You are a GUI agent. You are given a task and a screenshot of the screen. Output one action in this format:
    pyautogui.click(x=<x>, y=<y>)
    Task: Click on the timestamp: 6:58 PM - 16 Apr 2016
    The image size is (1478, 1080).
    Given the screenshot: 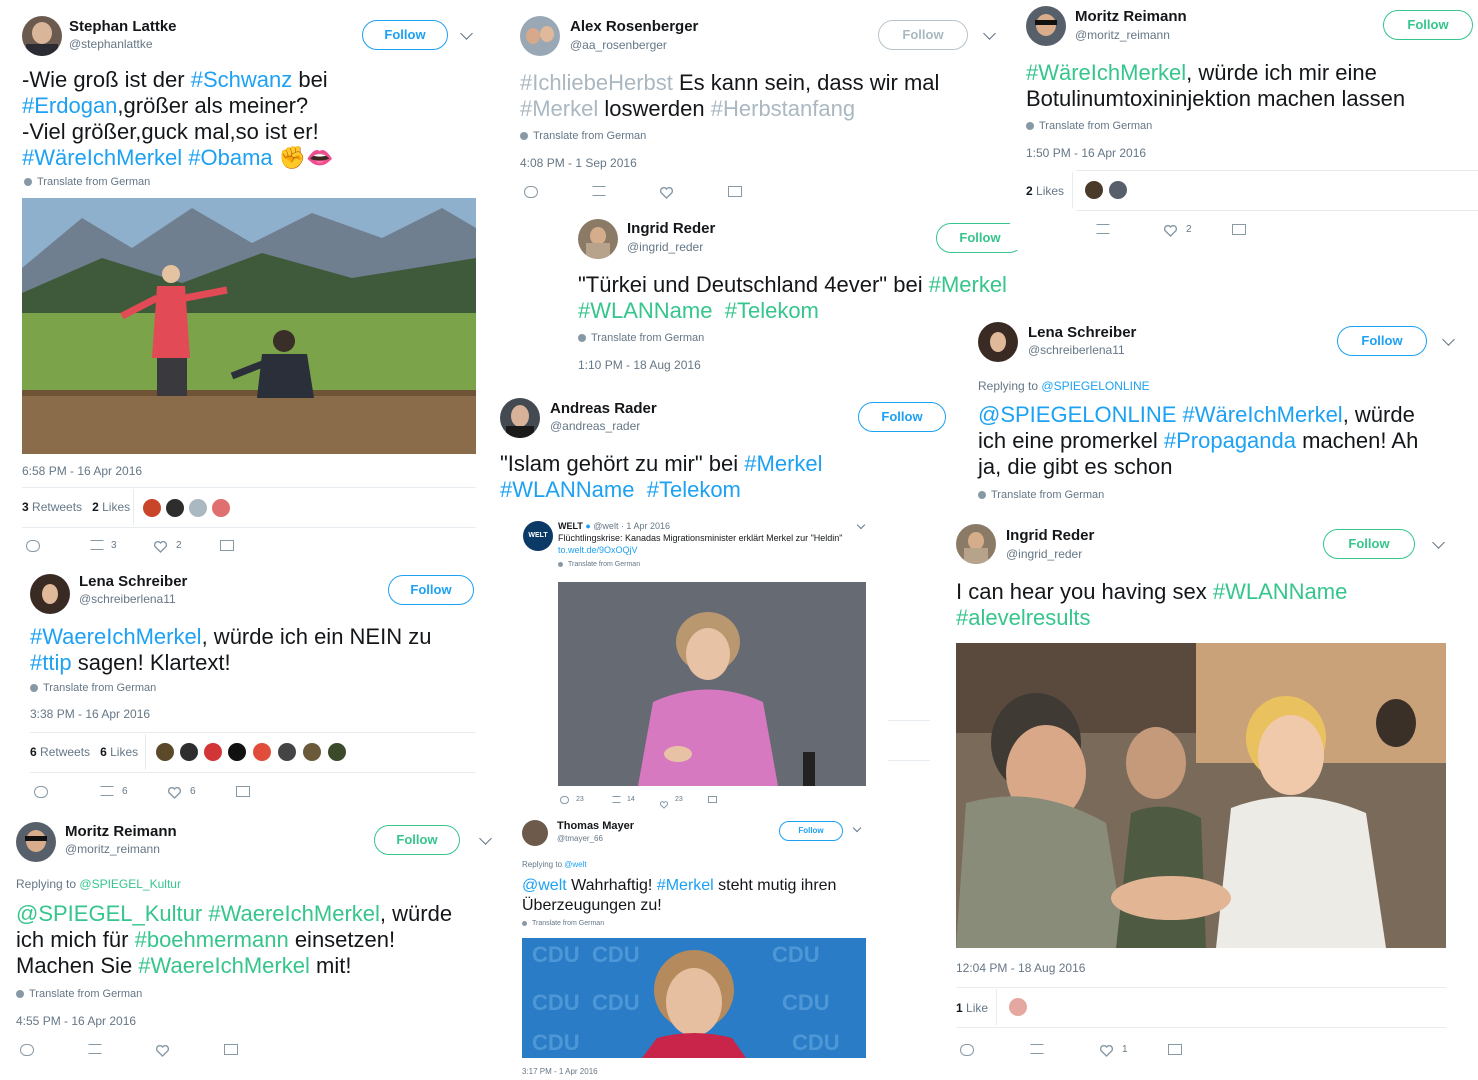 What is the action you would take?
    pyautogui.click(x=82, y=471)
    